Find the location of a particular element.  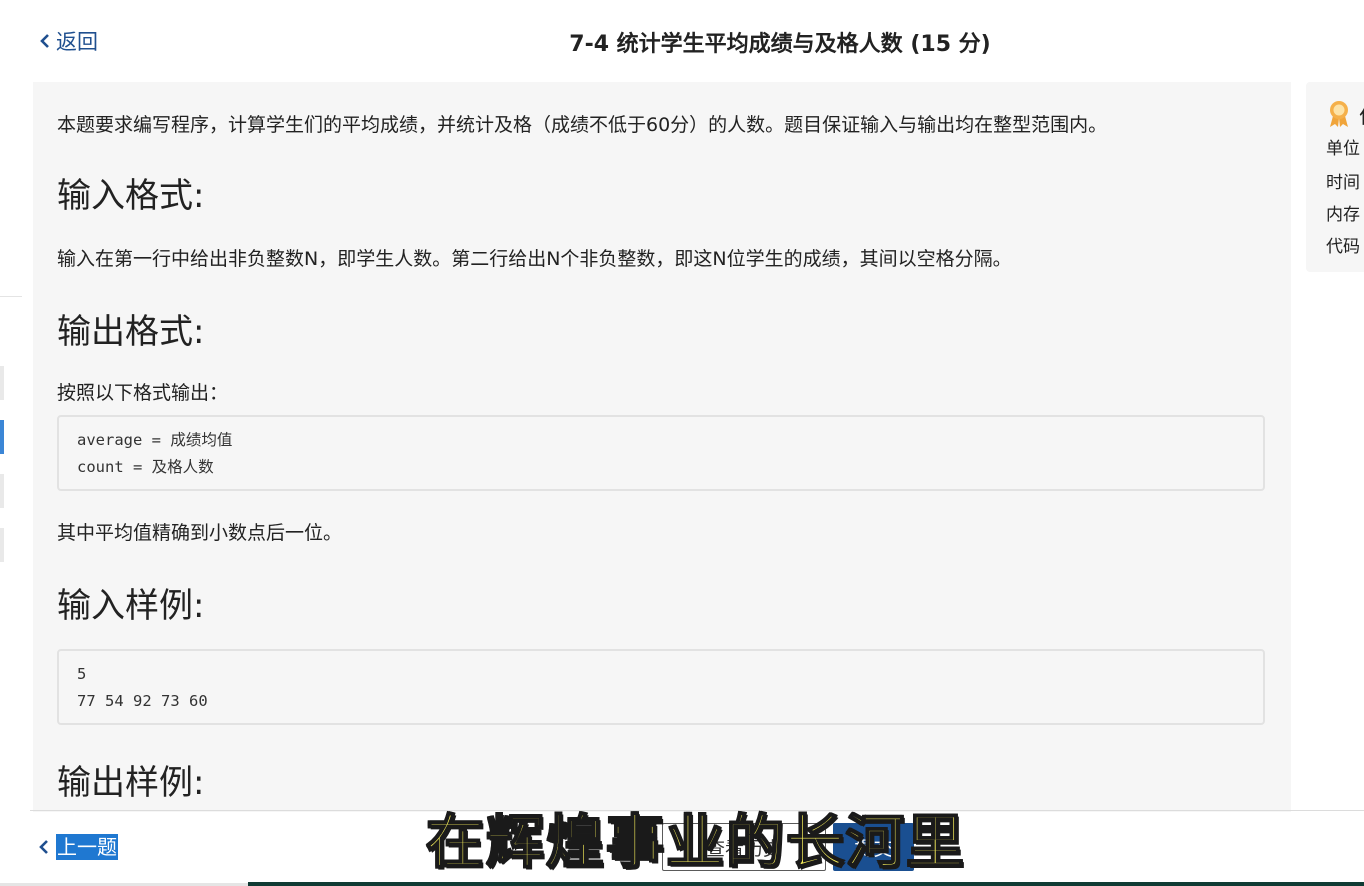

code-line: average = 成绩均值 is located at coordinates (155, 440).